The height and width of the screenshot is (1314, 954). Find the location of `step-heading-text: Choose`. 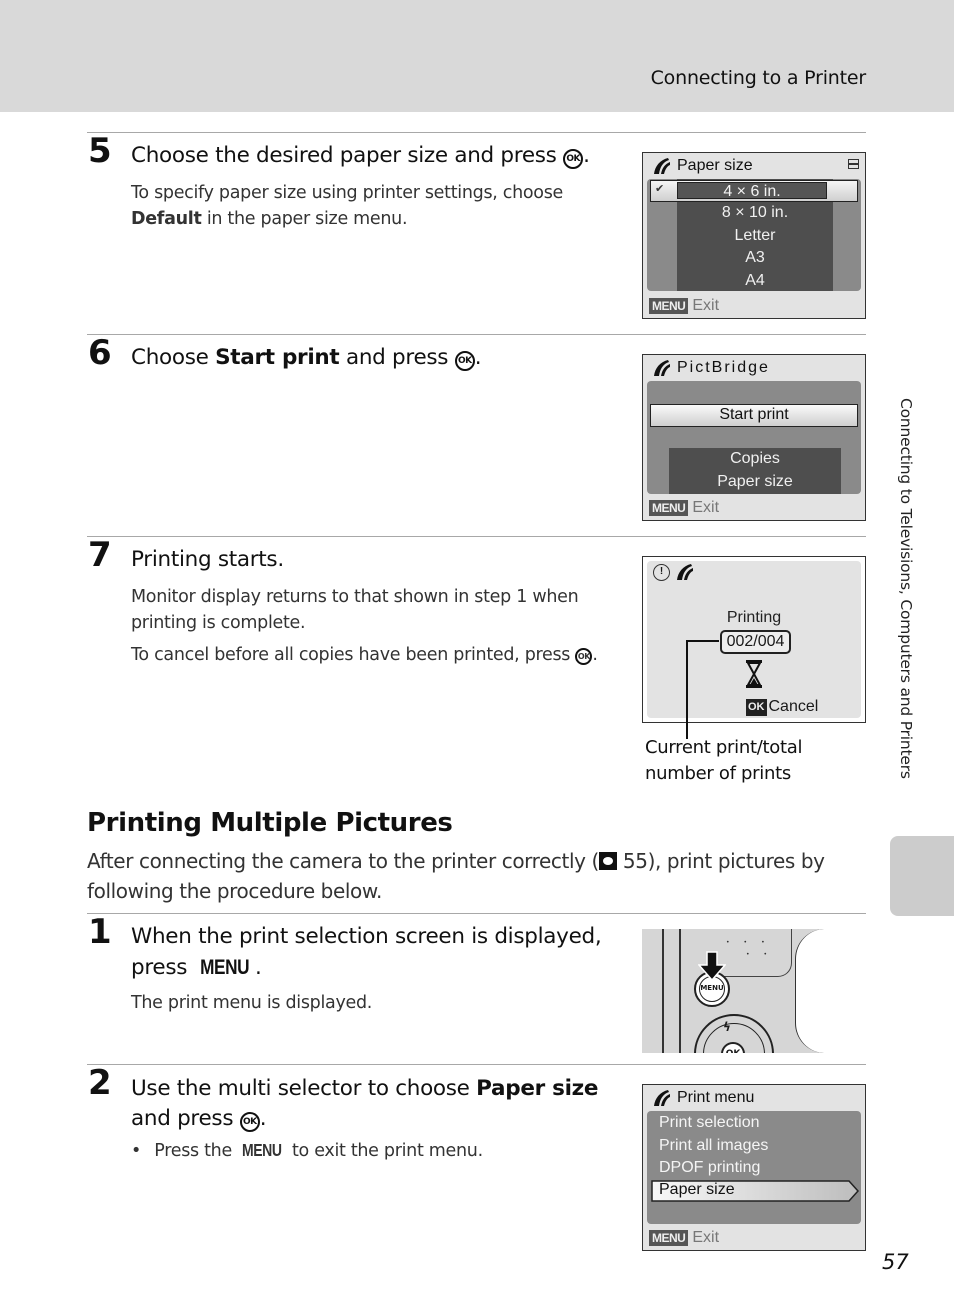

step-heading-text: Choose is located at coordinates (170, 357).